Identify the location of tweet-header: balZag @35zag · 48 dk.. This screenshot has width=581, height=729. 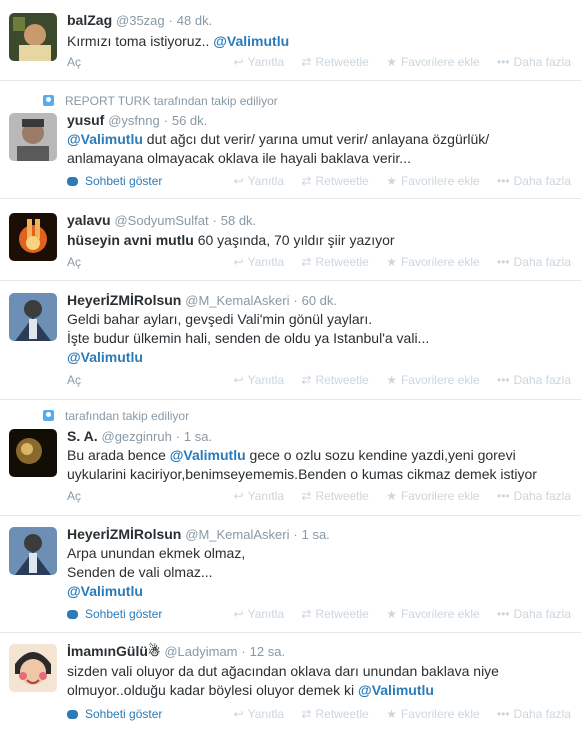
(139, 20).